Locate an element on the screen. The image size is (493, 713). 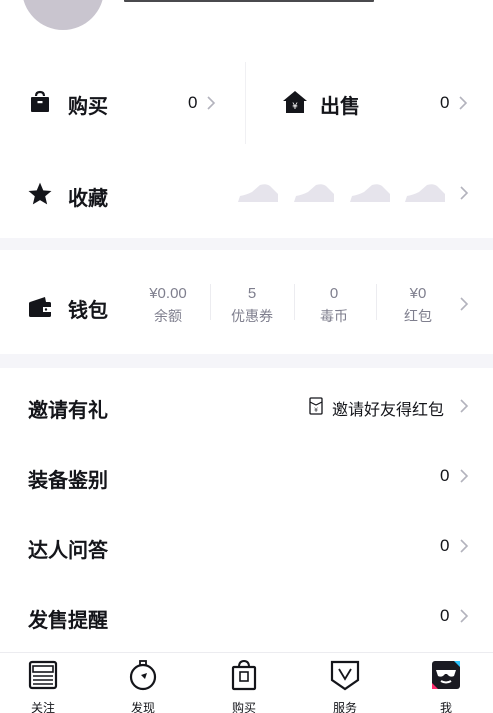
tab-me: 我 is located at coordinates (446, 683).